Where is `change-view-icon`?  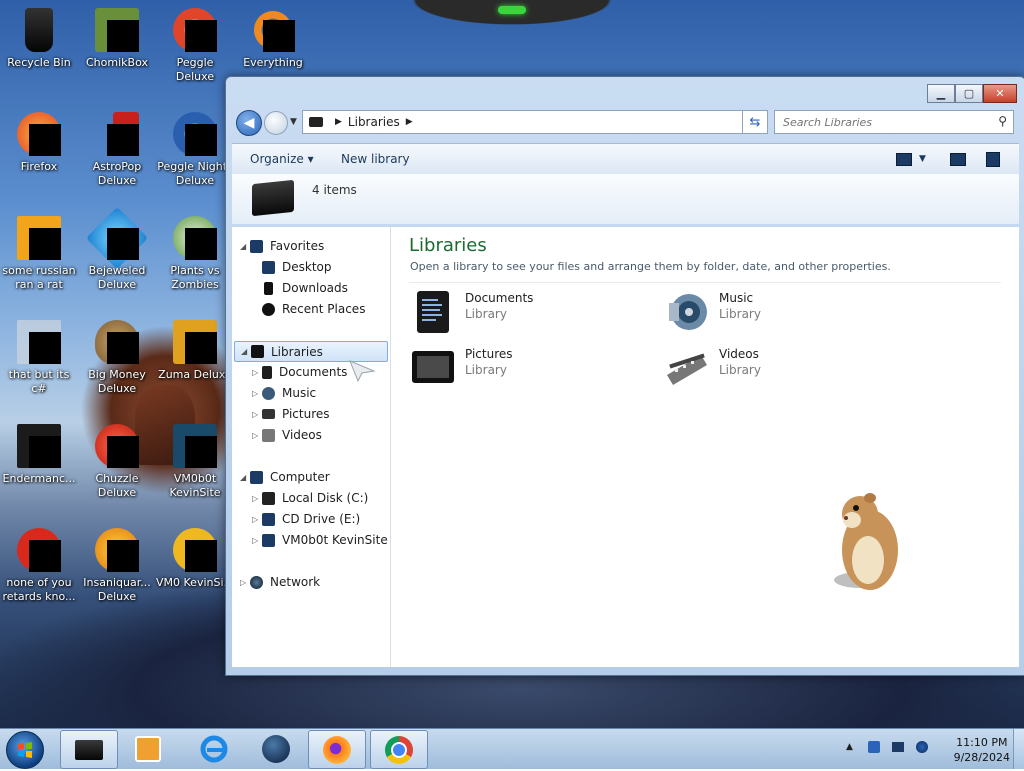 change-view-icon is located at coordinates (904, 159).